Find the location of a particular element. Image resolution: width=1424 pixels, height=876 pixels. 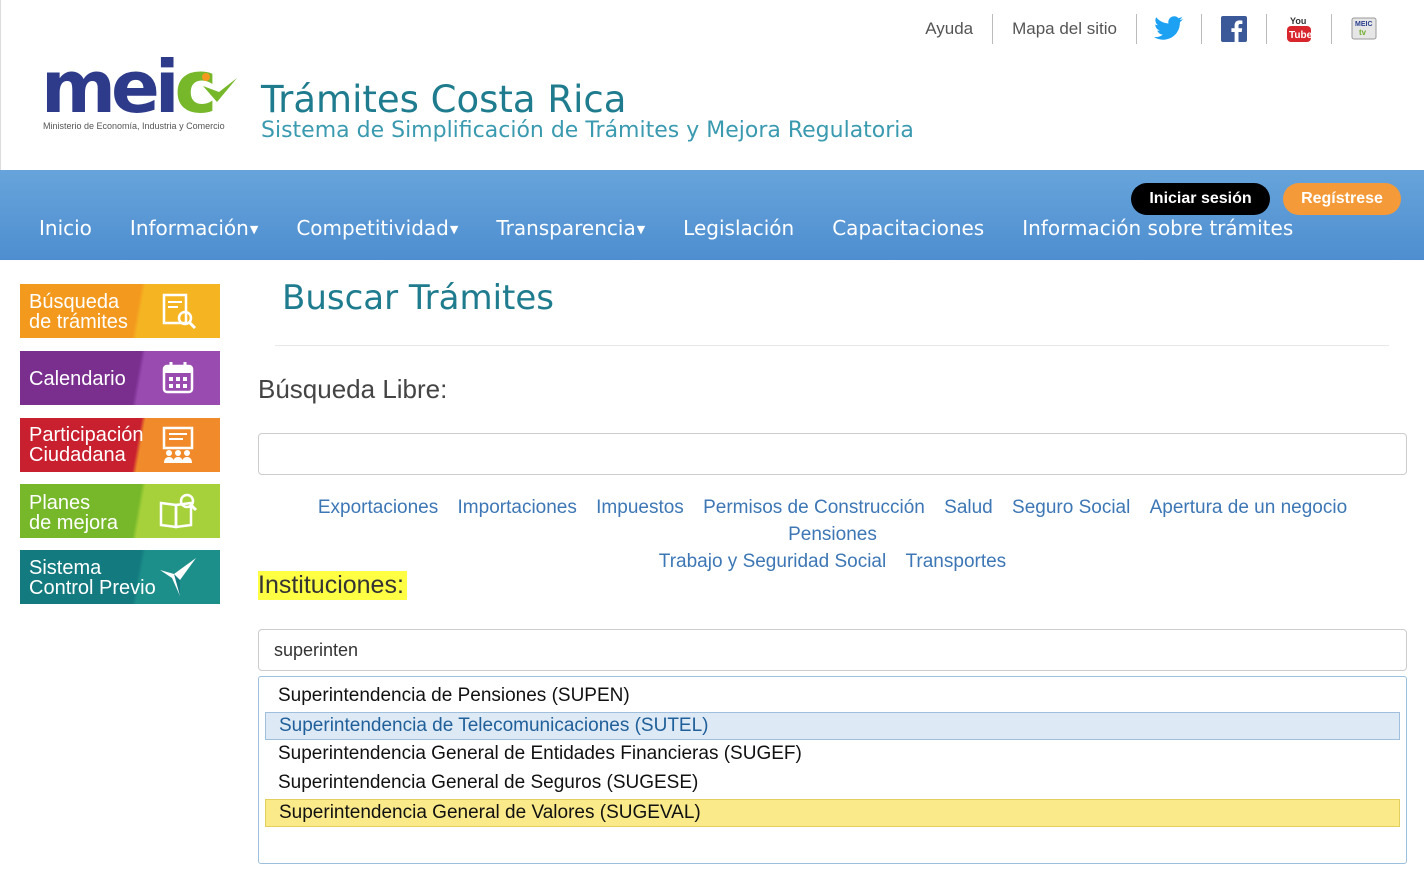

page-title: Buscar Trámites is located at coordinates (418, 298).